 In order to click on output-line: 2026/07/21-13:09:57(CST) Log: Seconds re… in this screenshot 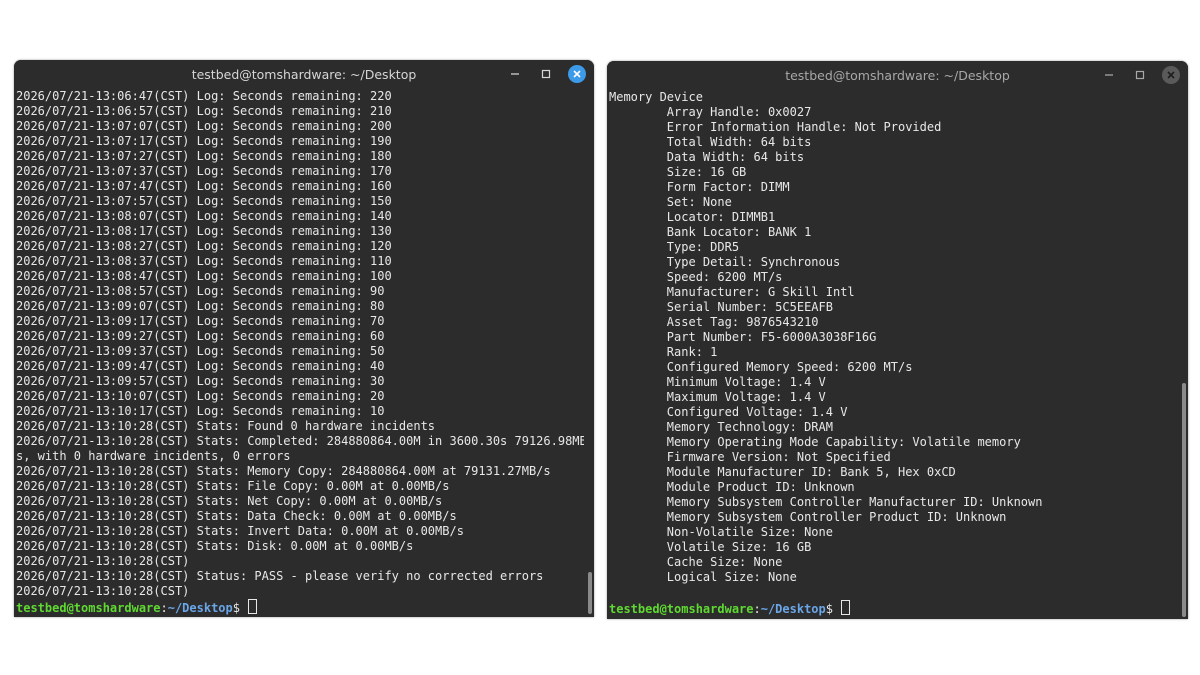, I will do `click(200, 381)`.